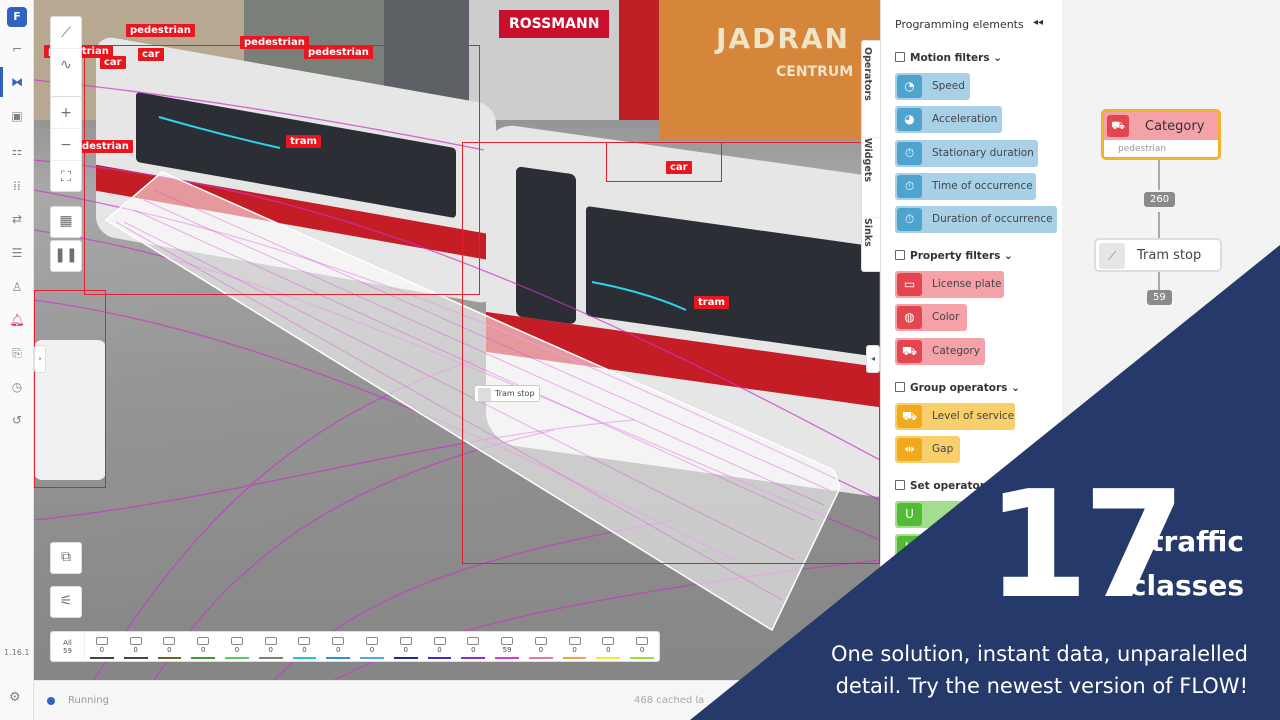  I want to click on element-duration-of-occurrence: ⏱ Duration of occurrence, so click(976, 219).